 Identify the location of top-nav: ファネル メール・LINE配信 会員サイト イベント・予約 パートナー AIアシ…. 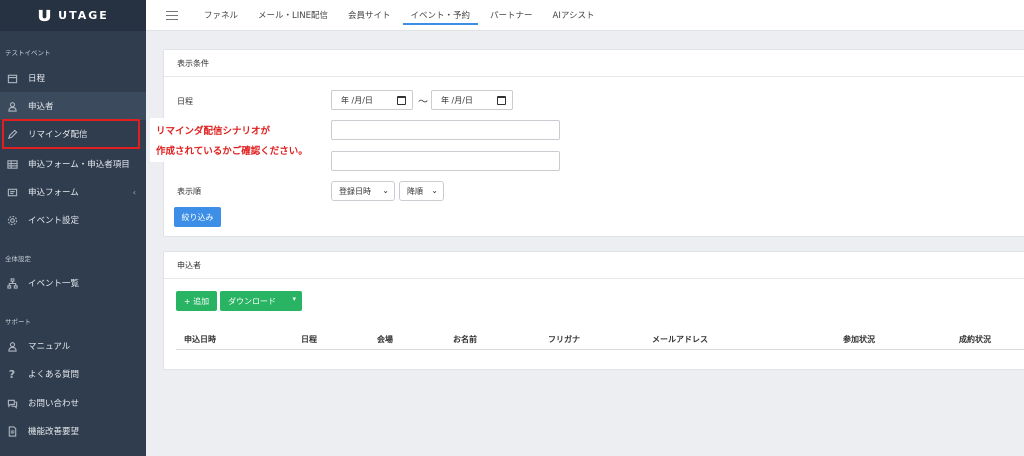
(585, 15).